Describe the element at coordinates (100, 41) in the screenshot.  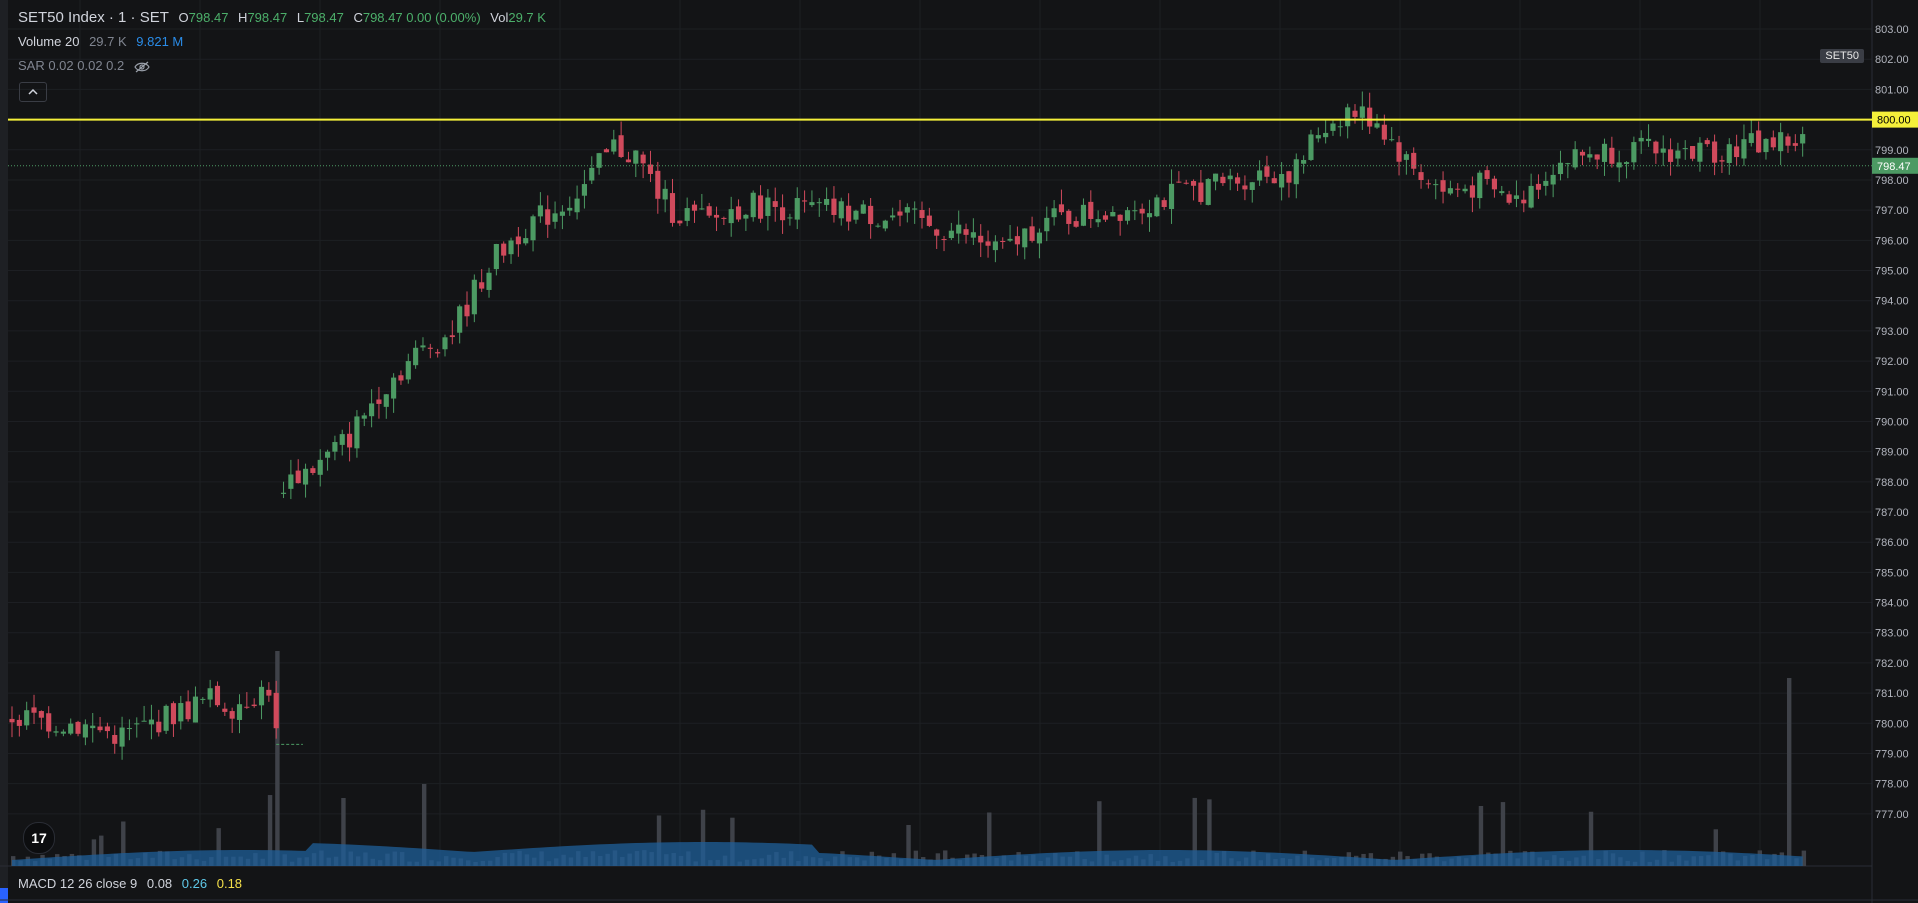
I see `volume-legend: Volume 20 29.7 K 9.821 M` at that location.